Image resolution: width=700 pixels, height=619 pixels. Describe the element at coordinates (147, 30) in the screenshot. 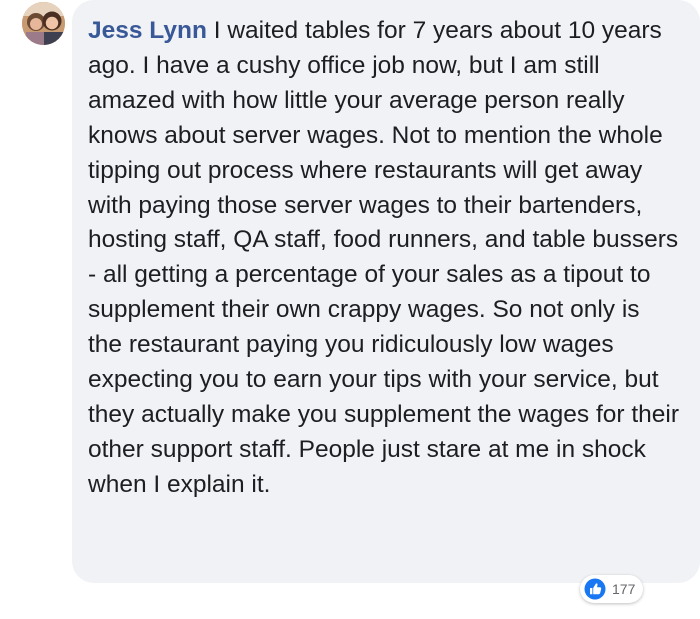

I see `comment-author-link: Jess Lynn` at that location.